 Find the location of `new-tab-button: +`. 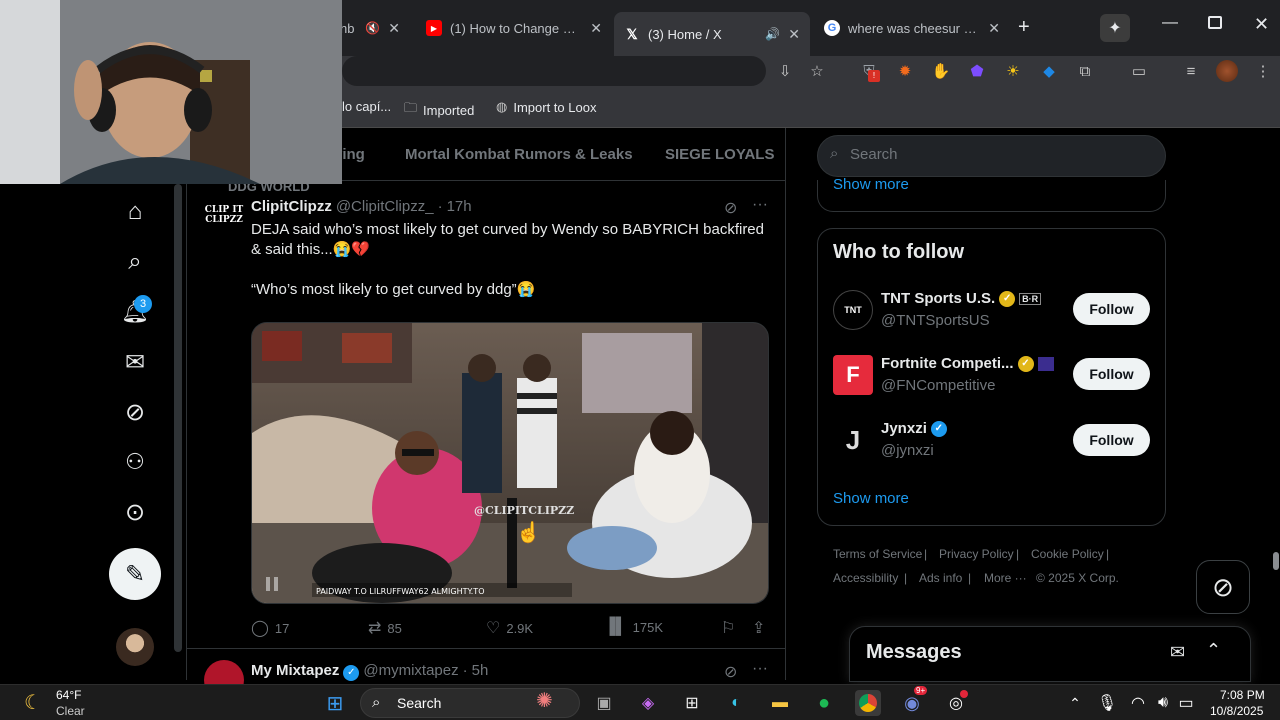

new-tab-button: + is located at coordinates (1024, 27).